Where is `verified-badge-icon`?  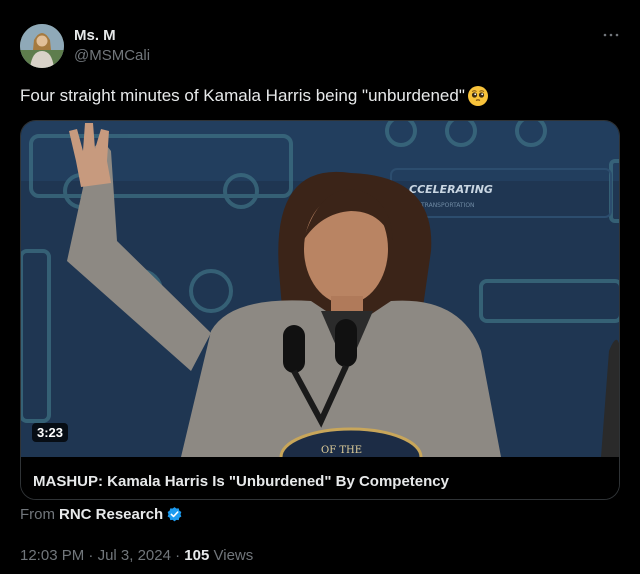
verified-badge-icon is located at coordinates (174, 514).